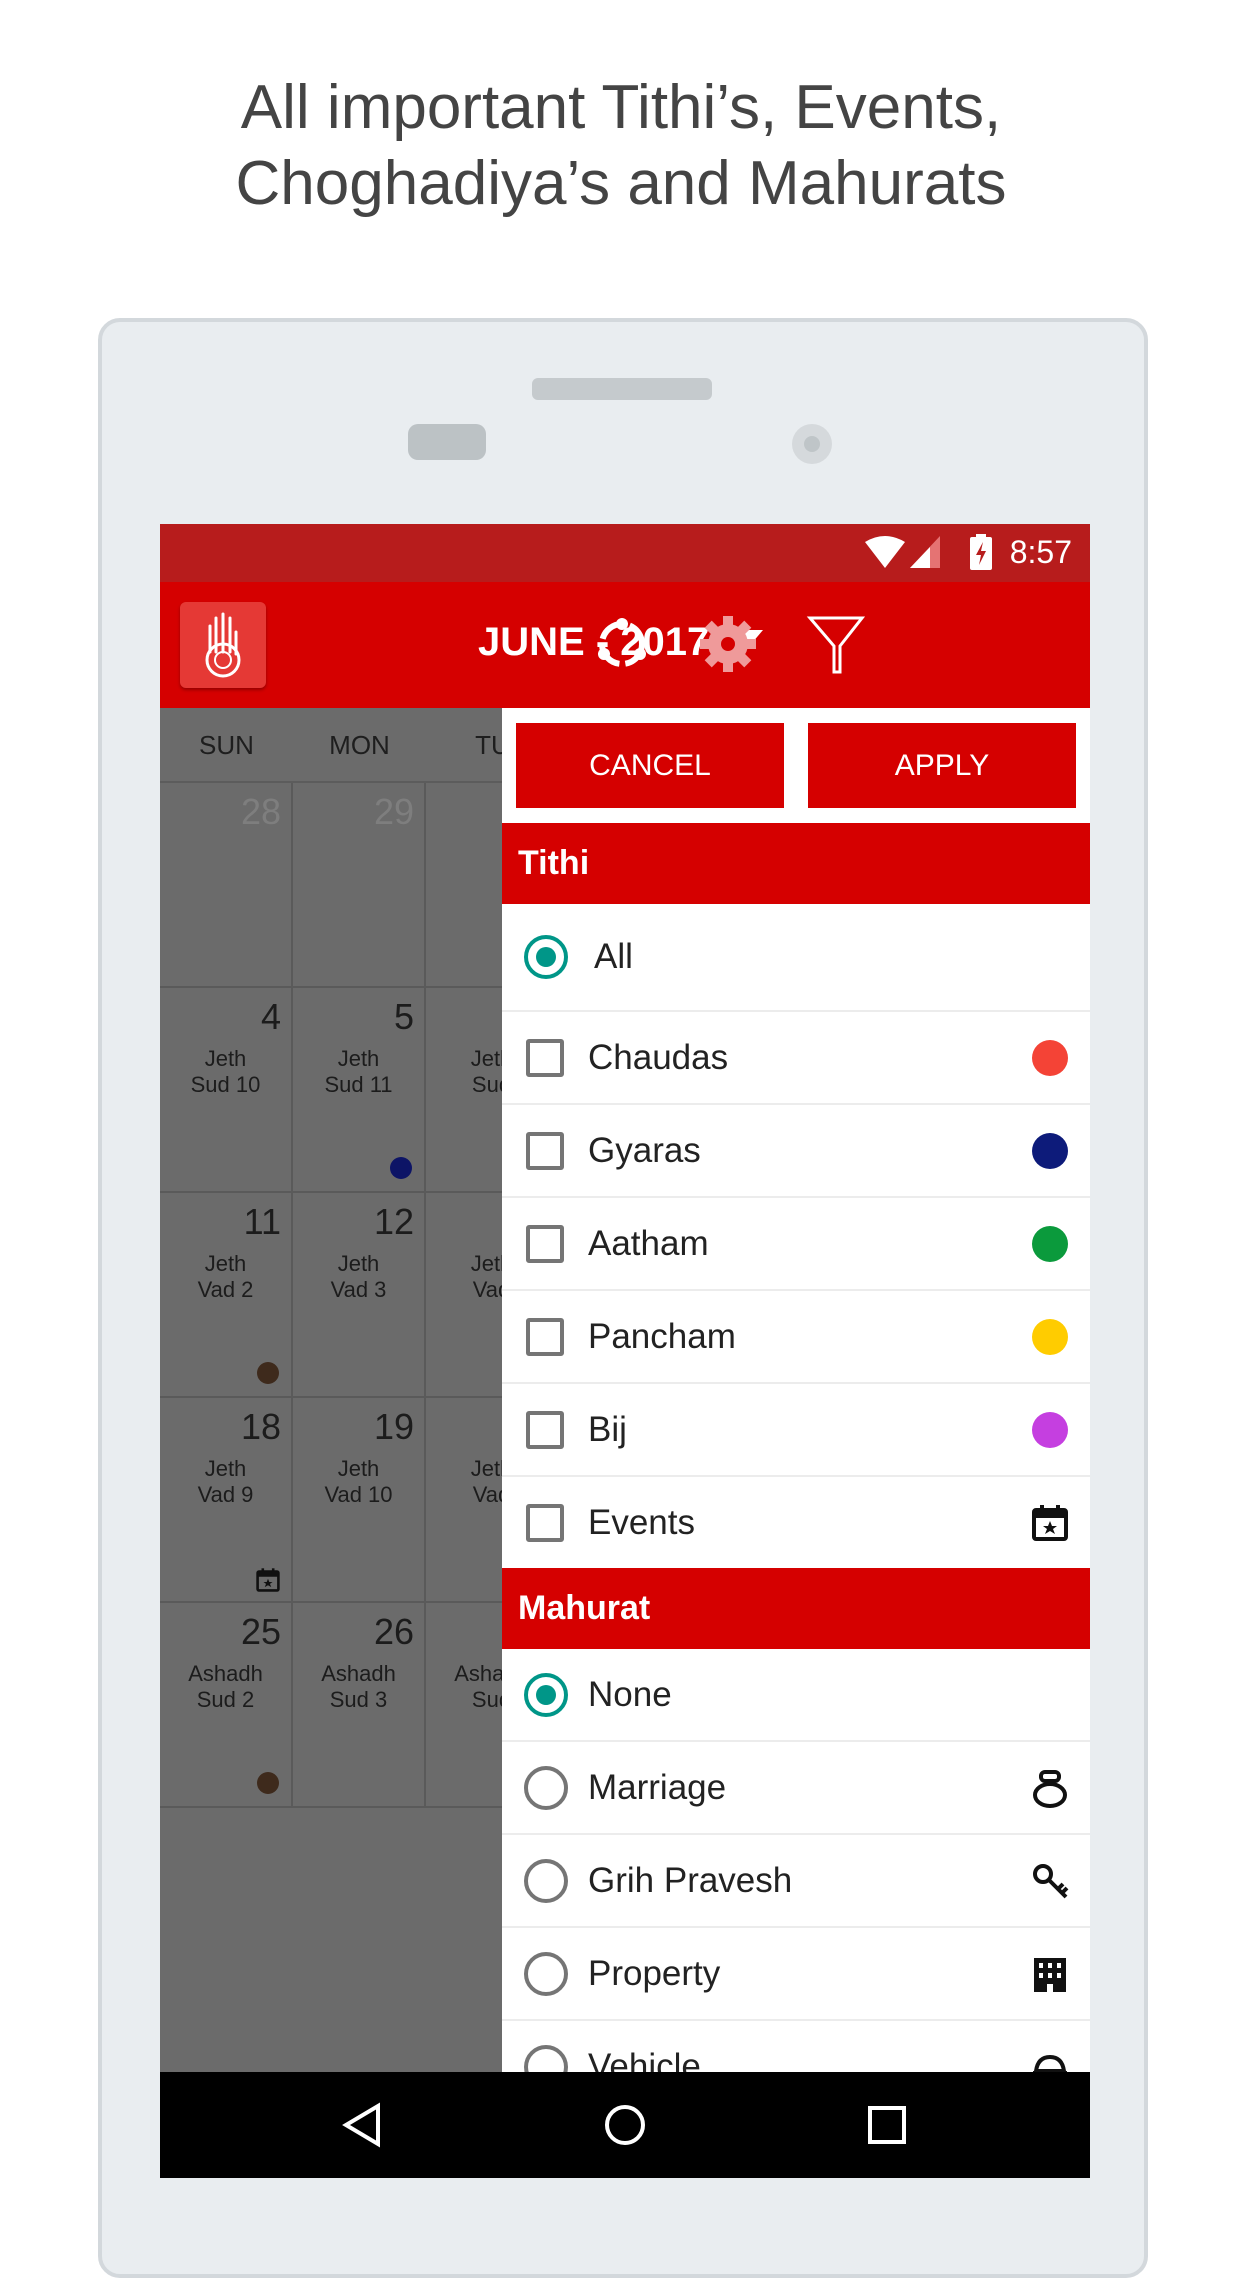 Image resolution: width=1242 pixels, height=2278 pixels. What do you see at coordinates (358, 1071) in the screenshot?
I see `tithi-label: Jeth Sud 11` at bounding box center [358, 1071].